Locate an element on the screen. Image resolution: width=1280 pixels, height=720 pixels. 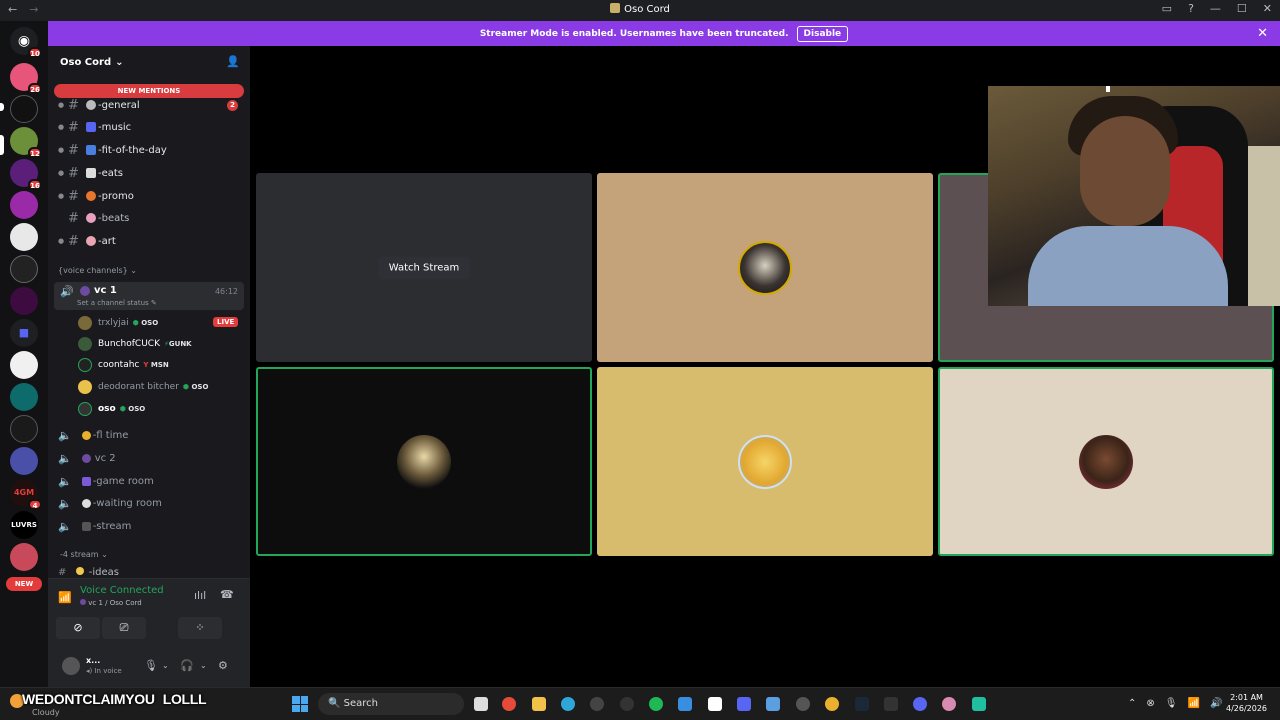
taskbar-search: 🔍 Search is located at coordinates (391, 704).